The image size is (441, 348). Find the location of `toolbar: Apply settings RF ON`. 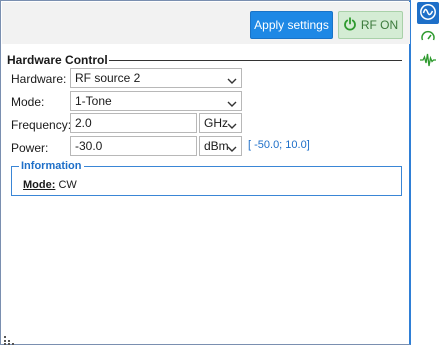

toolbar: Apply settings RF ON is located at coordinates (206, 23).